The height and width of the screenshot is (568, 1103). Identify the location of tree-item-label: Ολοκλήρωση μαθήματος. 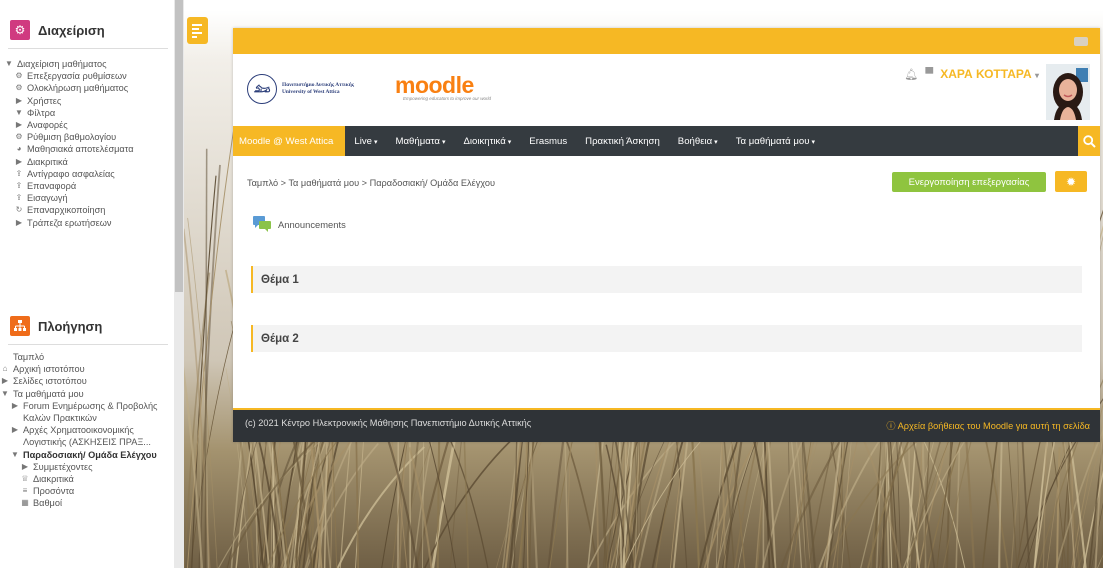
(78, 88).